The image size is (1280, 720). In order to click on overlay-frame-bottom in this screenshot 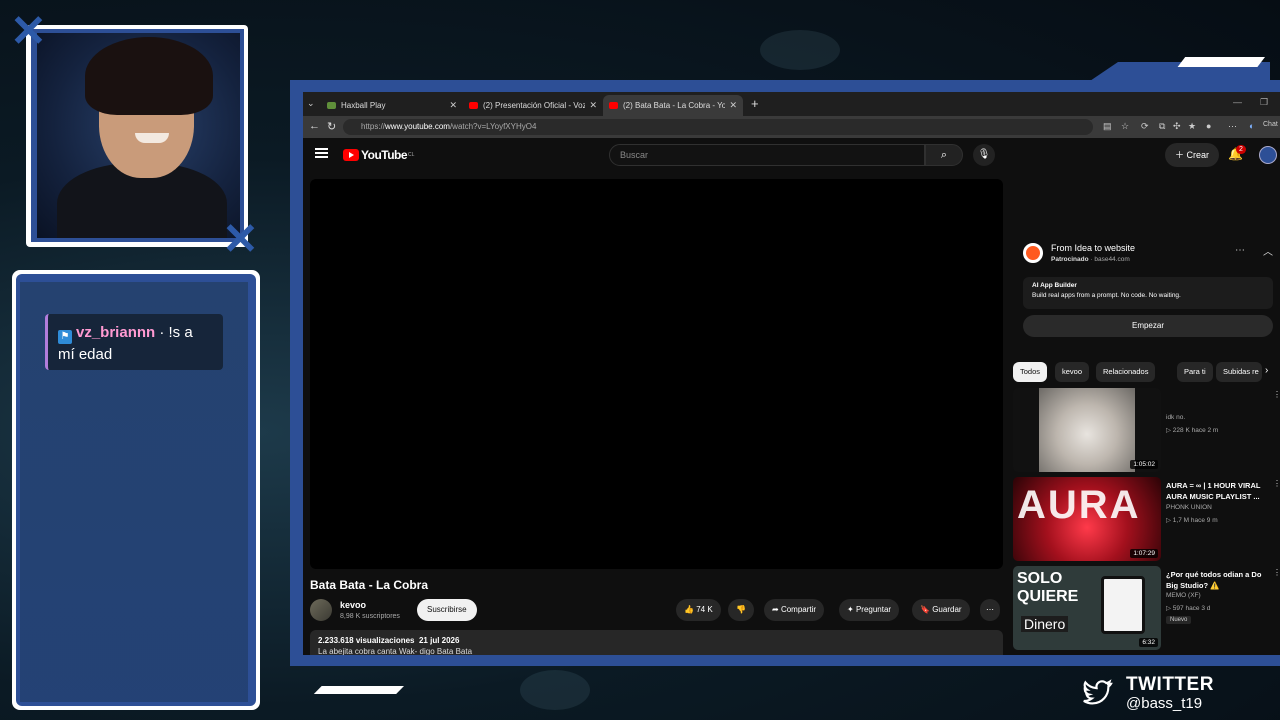, I will do `click(785, 660)`.